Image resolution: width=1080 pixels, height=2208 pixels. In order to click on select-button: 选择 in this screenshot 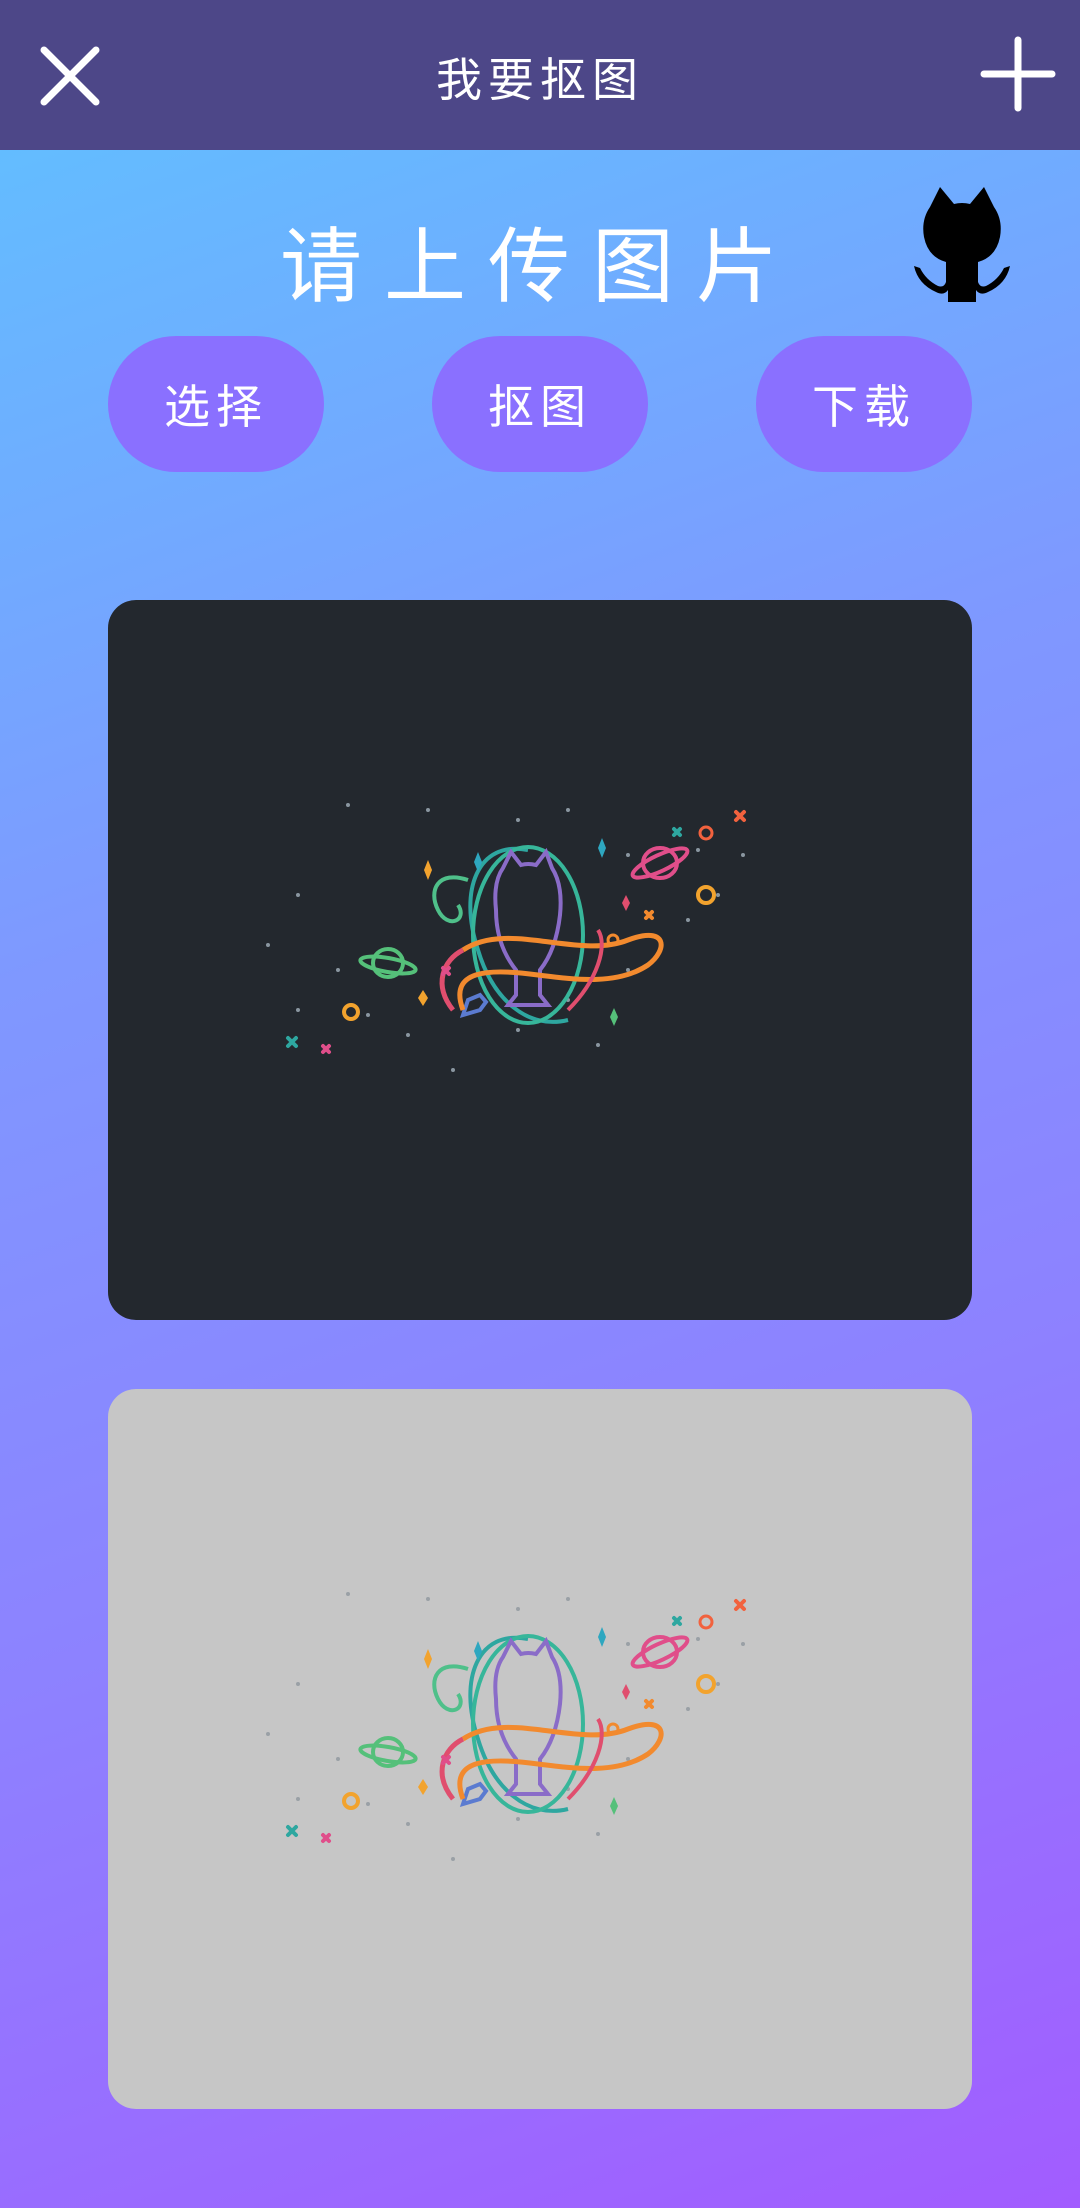, I will do `click(216, 404)`.